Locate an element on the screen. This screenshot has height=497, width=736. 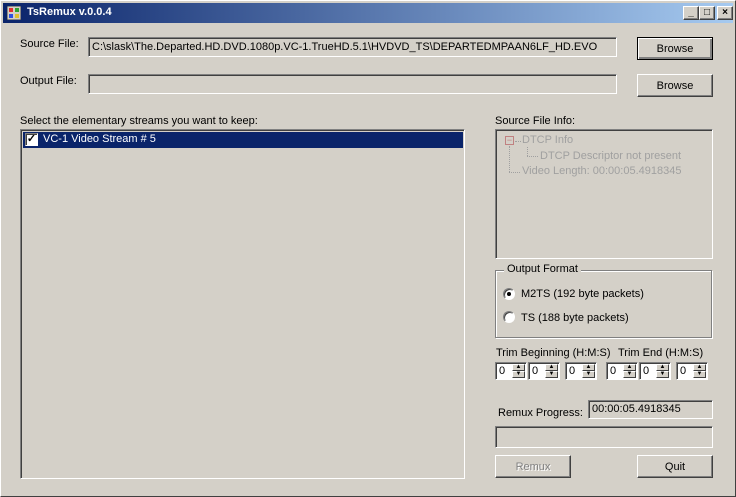
minimize-button: _ is located at coordinates (691, 13).